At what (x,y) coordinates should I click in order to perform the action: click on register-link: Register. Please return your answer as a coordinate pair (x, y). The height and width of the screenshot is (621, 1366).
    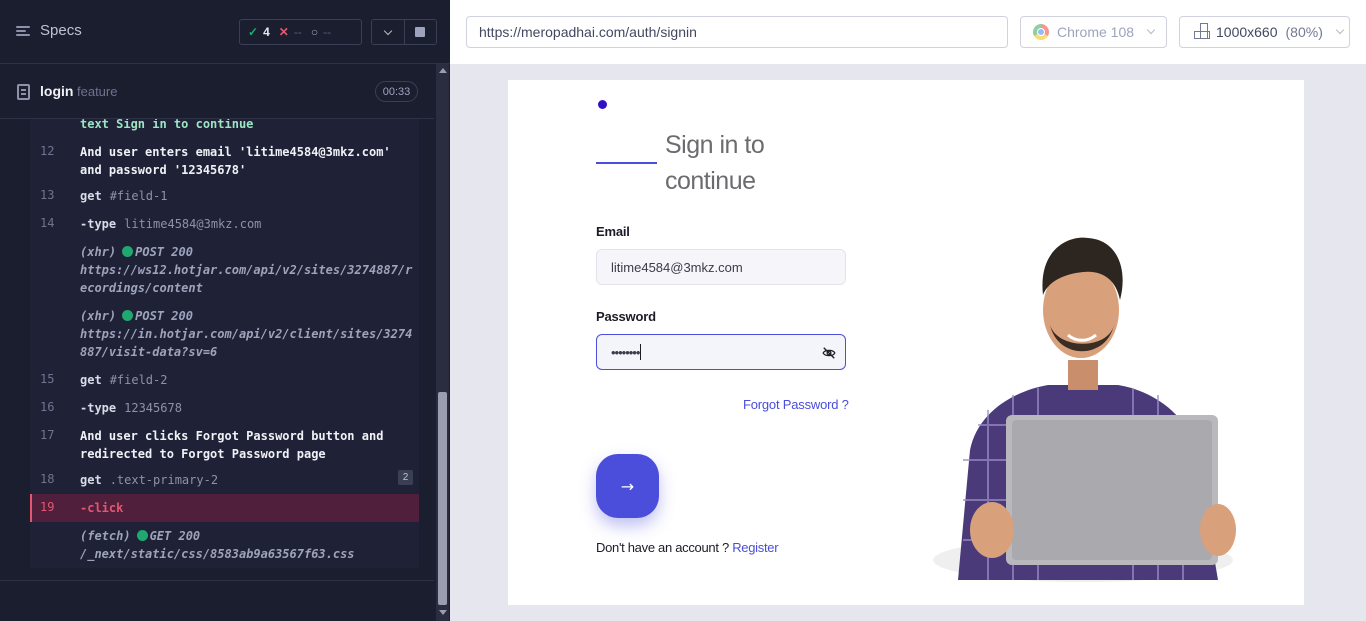
    Looking at the image, I should click on (755, 547).